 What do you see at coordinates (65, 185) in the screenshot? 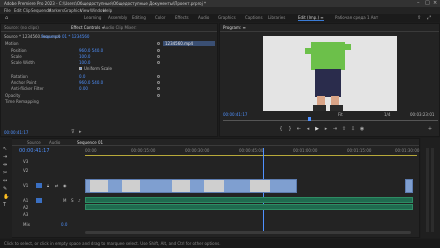
I see `eye-icon: ◉` at bounding box center [65, 185].